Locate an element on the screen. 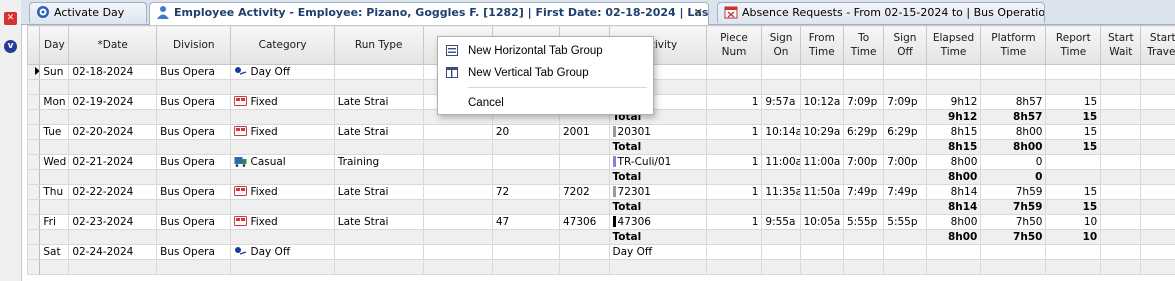  column-header: Report Time is located at coordinates (1073, 45).